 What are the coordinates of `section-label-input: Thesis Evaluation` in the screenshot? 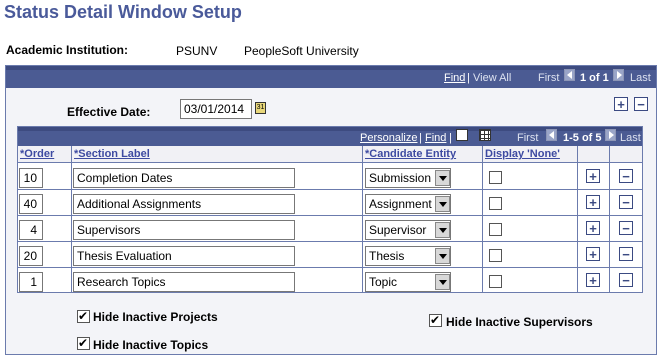 It's located at (184, 256).